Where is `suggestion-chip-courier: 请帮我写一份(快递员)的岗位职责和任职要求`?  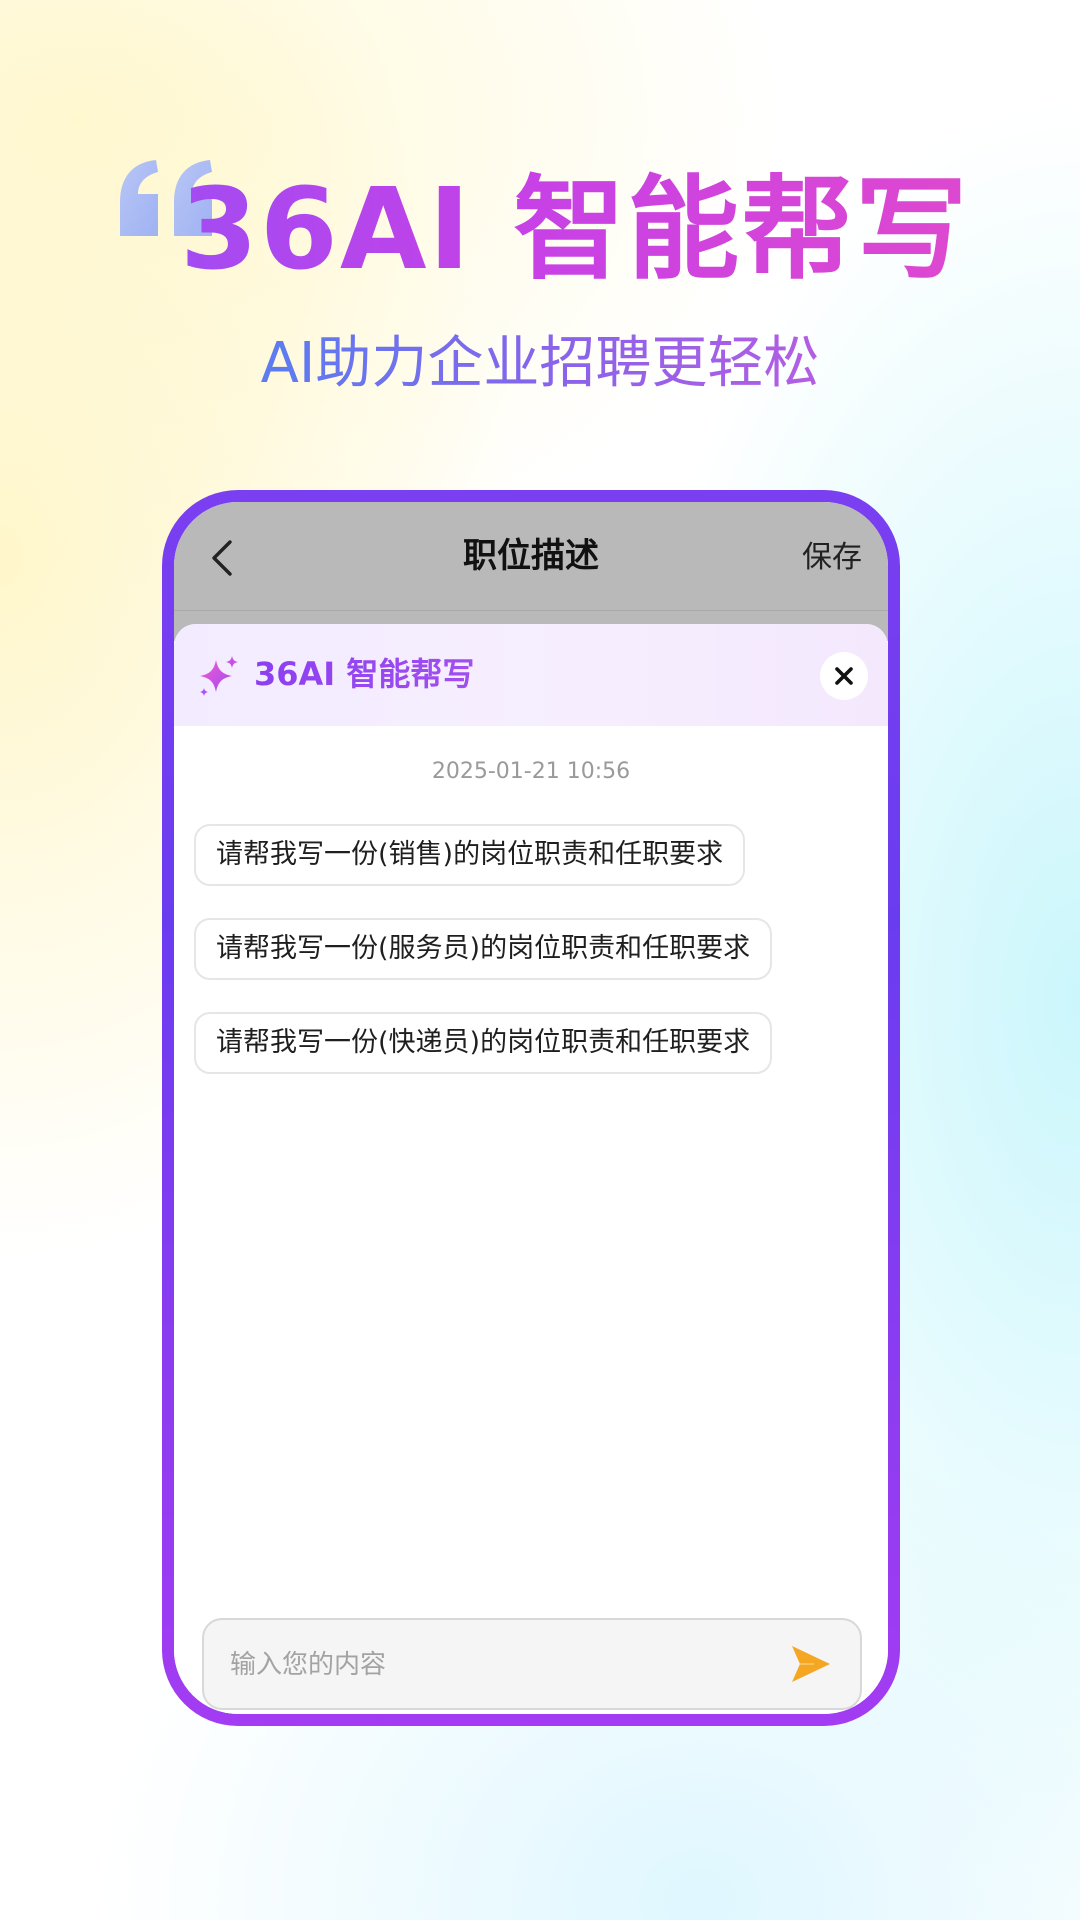
suggestion-chip-courier: 请帮我写一份(快递员)的岗位职责和任职要求 is located at coordinates (483, 1043).